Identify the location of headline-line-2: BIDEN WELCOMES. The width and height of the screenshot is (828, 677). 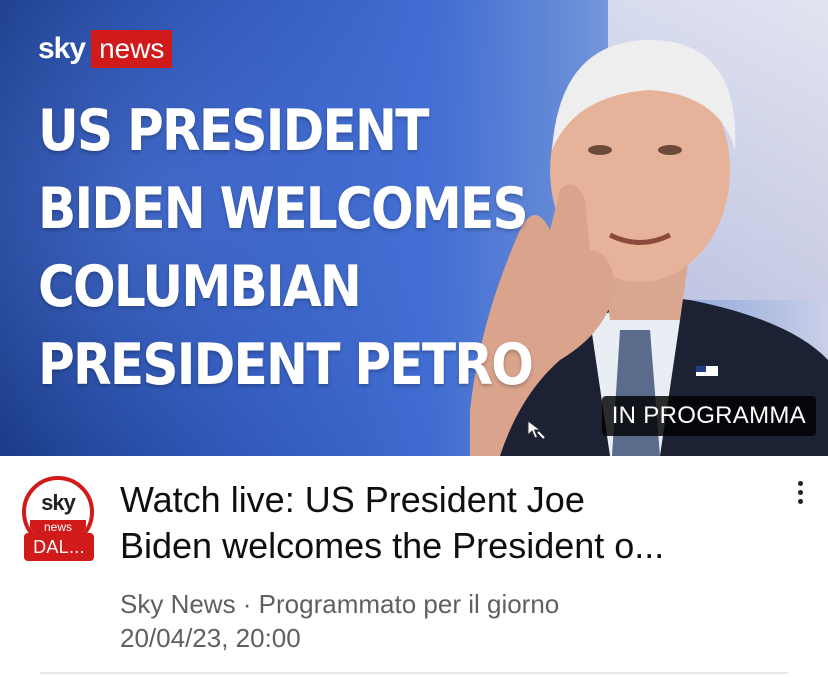
(283, 209).